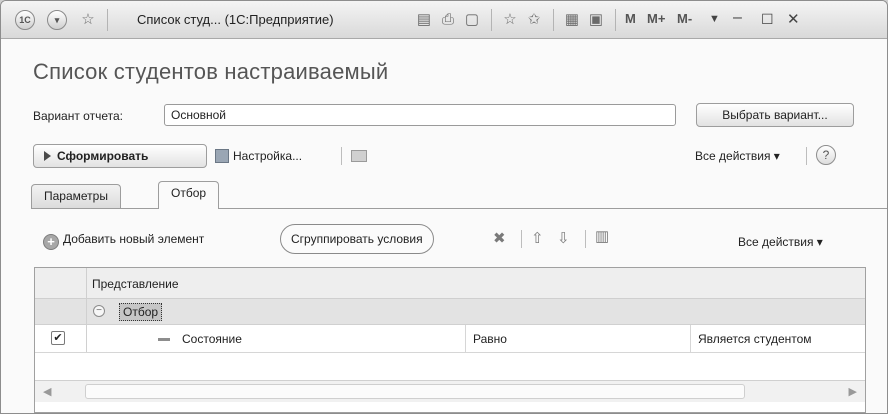  Describe the element at coordinates (415, 391) in the screenshot. I see `scrollbar-thumb` at that location.